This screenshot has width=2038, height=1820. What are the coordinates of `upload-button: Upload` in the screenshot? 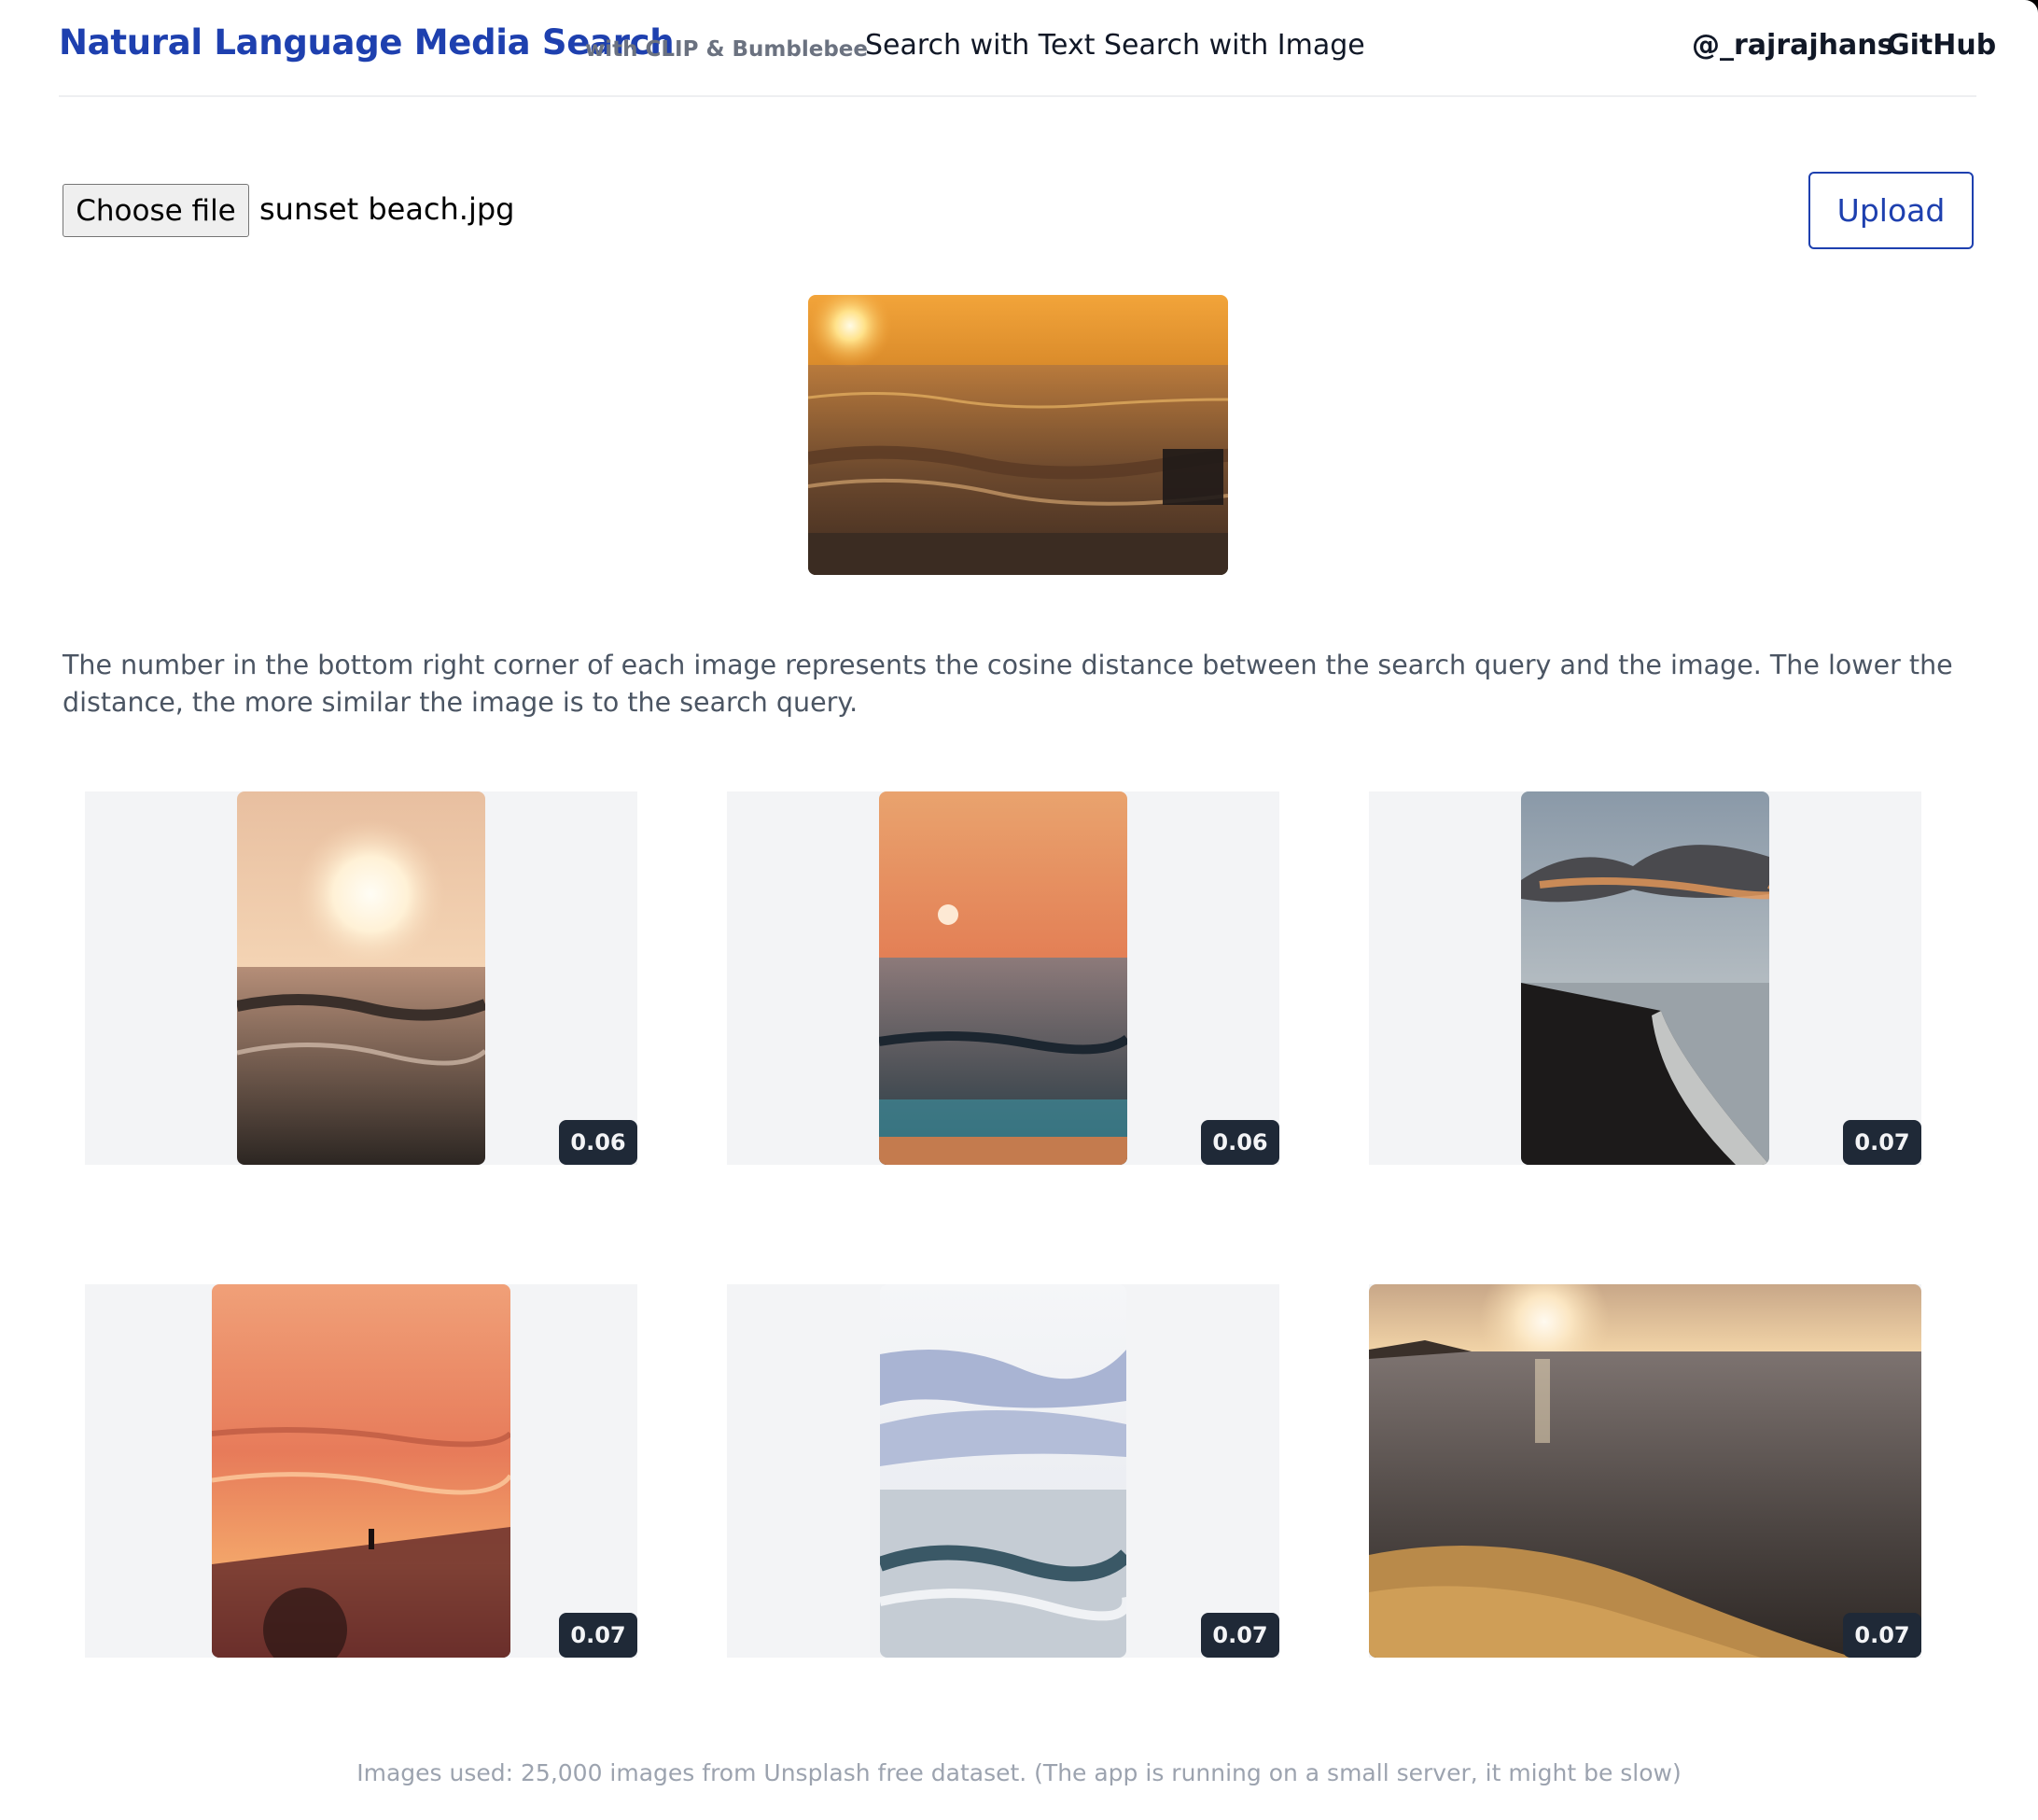 It's located at (1891, 210).